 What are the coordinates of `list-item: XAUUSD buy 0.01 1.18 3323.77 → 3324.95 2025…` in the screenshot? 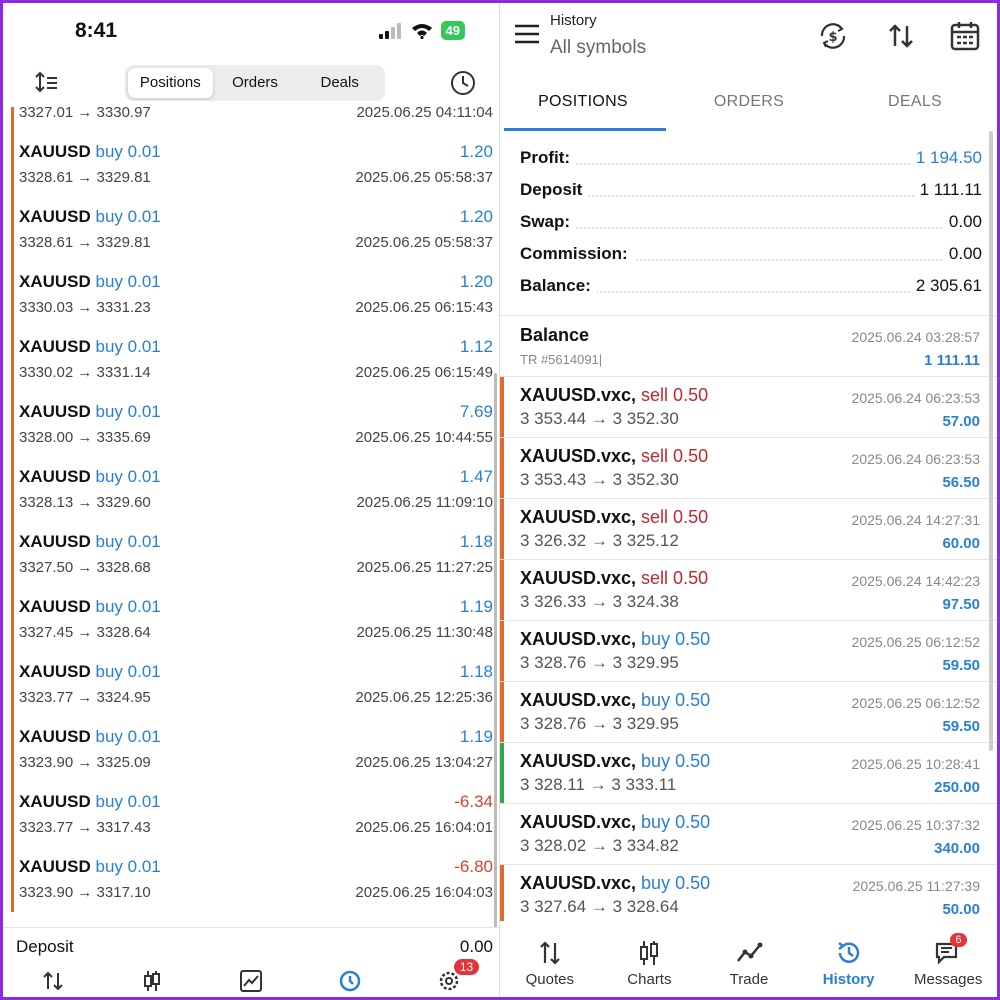 It's located at (253, 684).